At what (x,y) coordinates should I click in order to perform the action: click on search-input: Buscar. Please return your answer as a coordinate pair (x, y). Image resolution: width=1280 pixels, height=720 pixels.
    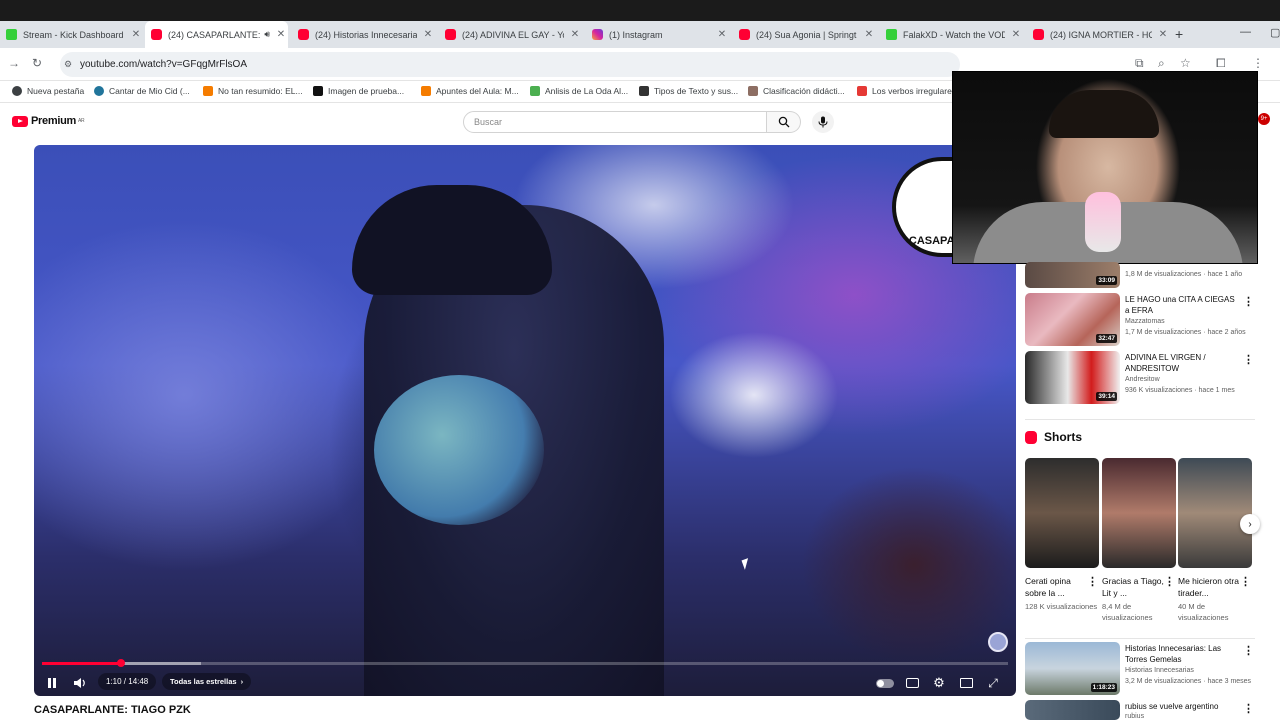
    Looking at the image, I should click on (615, 122).